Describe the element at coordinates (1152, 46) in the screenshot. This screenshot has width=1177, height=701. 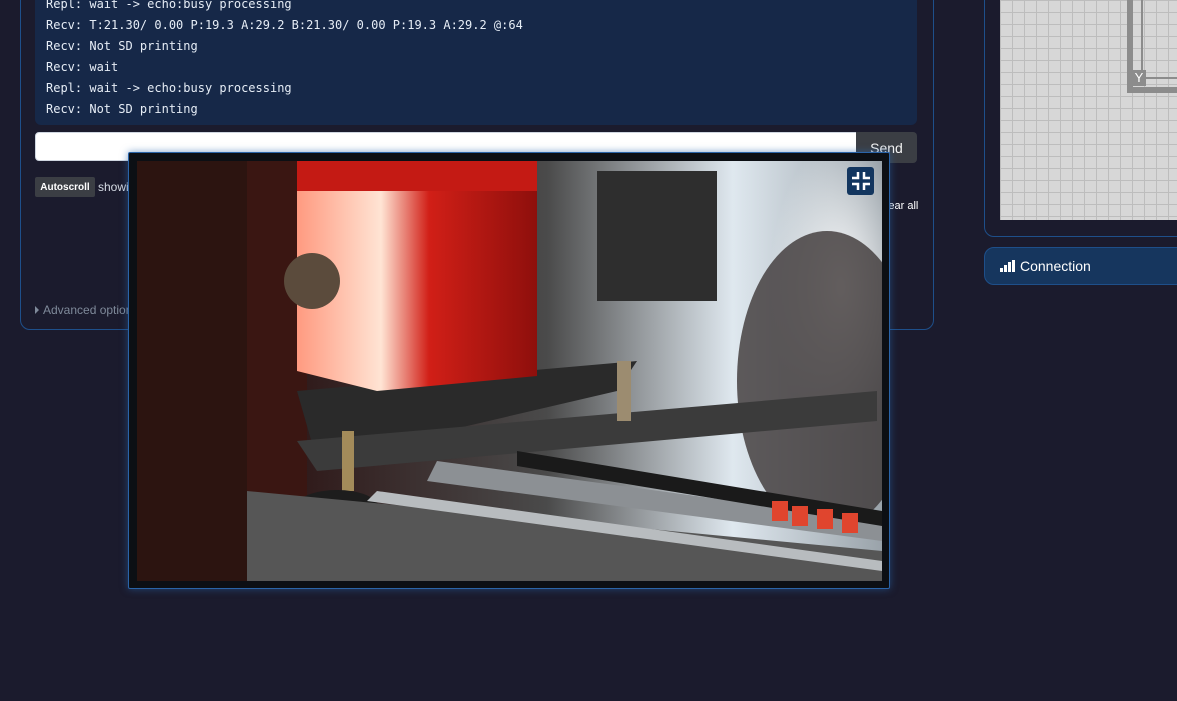
I see `bed-outline` at that location.